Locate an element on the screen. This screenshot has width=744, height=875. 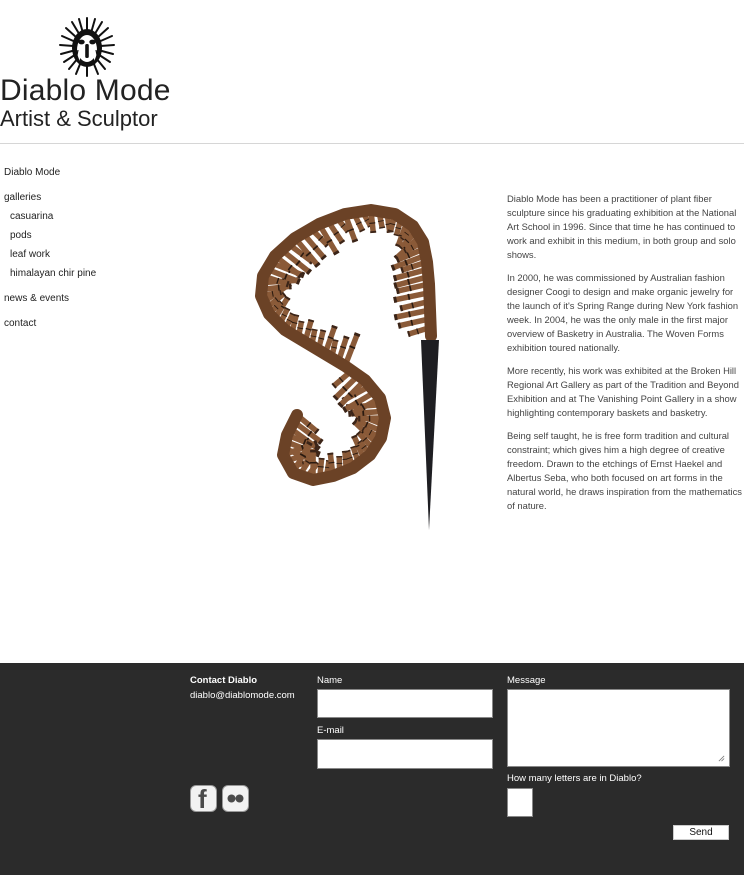
mandrill-face-logo-icon is located at coordinates (87, 47).